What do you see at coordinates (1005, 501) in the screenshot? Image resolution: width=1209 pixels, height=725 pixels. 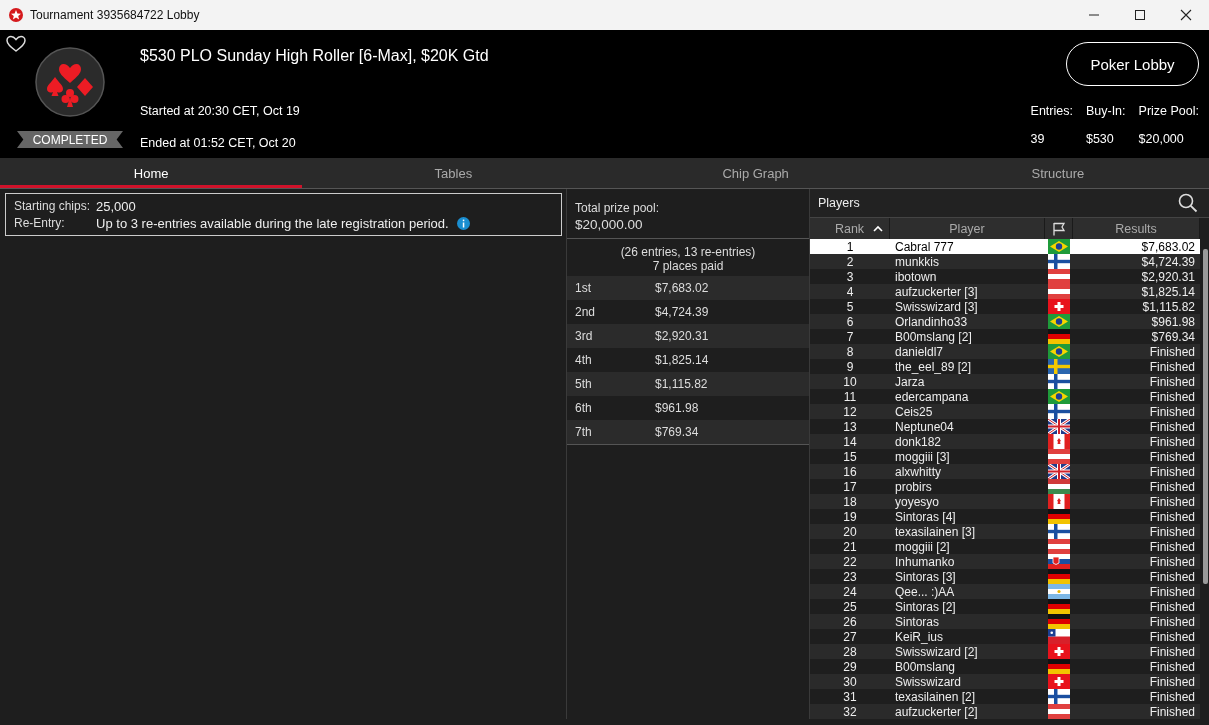 I see `player-row: 18 yoyesyo Finished` at bounding box center [1005, 501].